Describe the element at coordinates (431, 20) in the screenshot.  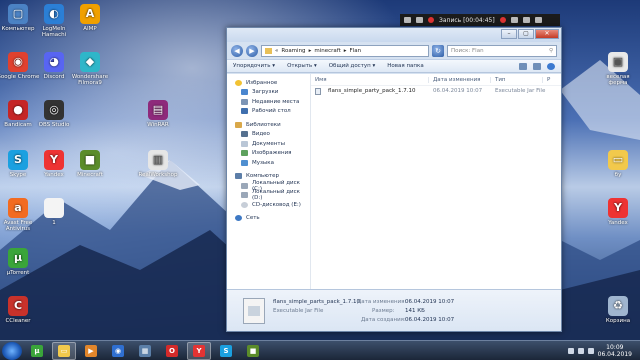
I see `record-icon` at that location.